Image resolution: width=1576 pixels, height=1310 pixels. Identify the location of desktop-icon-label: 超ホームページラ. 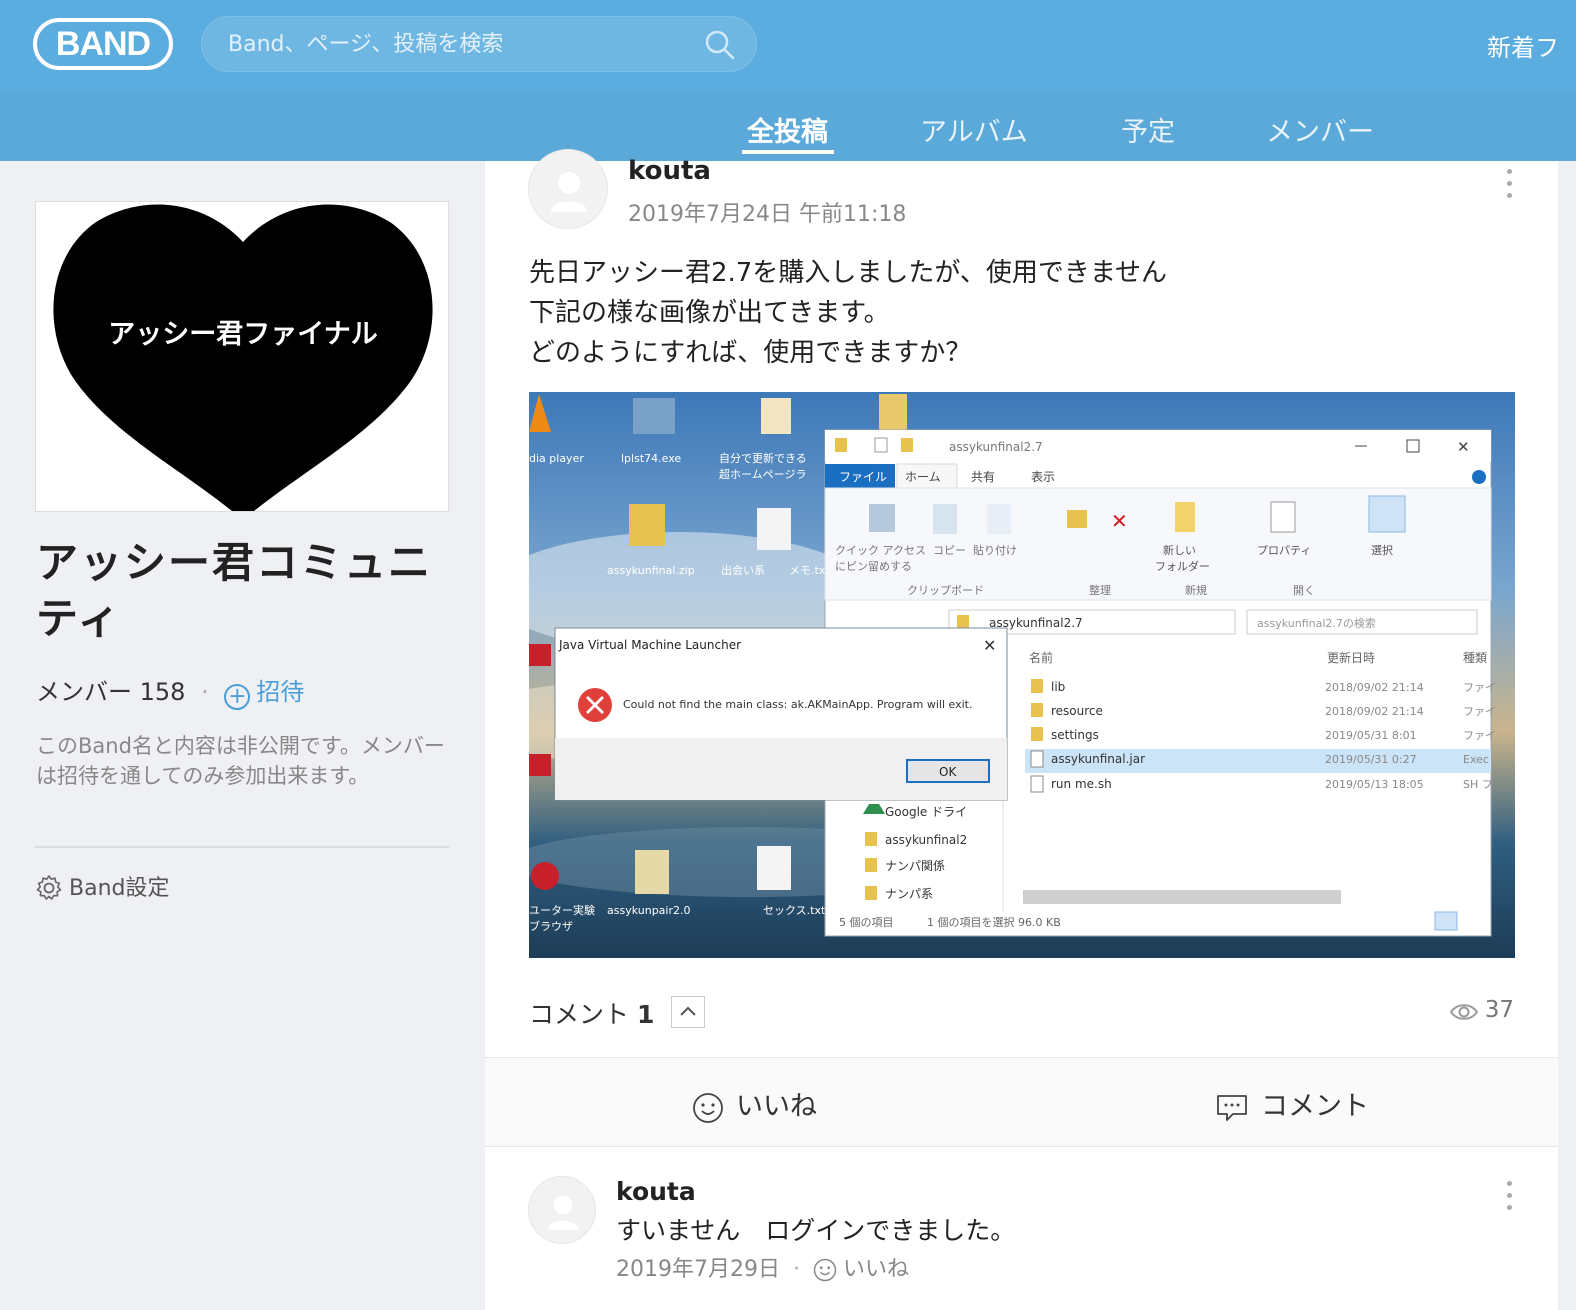
(762, 474).